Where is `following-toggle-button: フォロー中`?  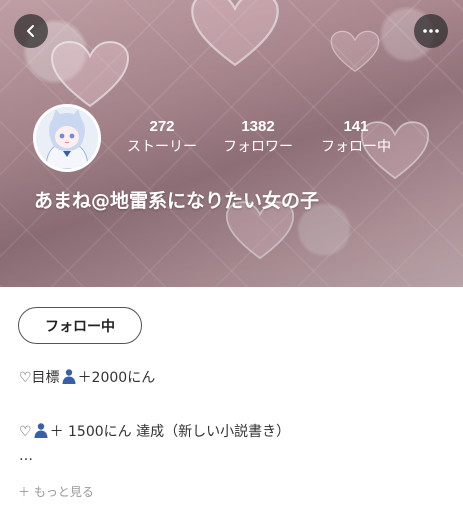 following-toggle-button: フォロー中 is located at coordinates (80, 325).